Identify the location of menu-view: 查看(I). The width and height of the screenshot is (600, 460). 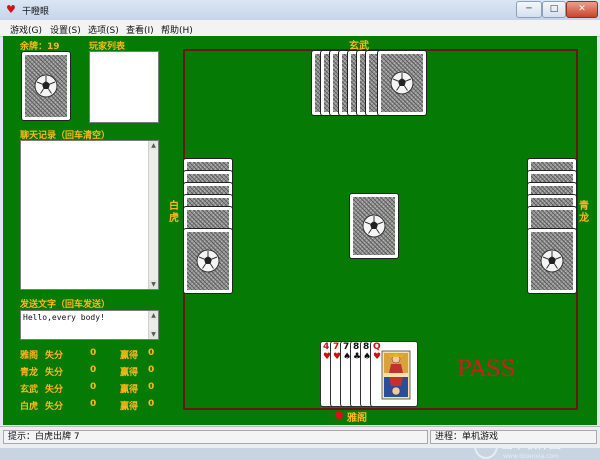
(140, 29).